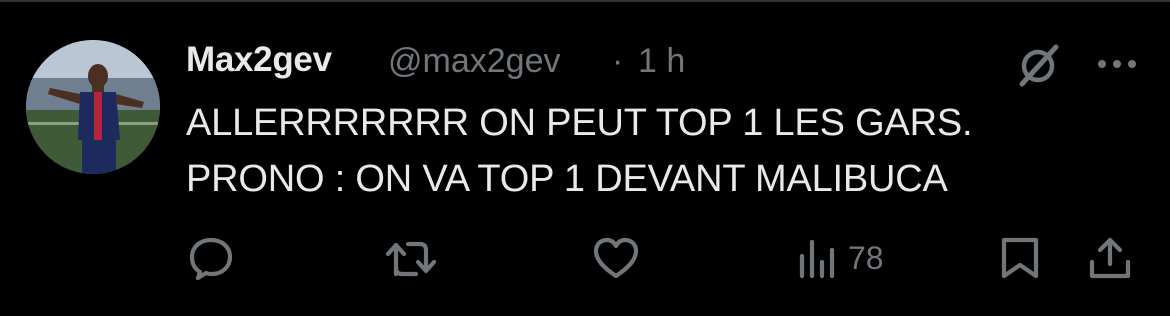 Image resolution: width=1170 pixels, height=316 pixels. I want to click on bookmark-icon, so click(1020, 258).